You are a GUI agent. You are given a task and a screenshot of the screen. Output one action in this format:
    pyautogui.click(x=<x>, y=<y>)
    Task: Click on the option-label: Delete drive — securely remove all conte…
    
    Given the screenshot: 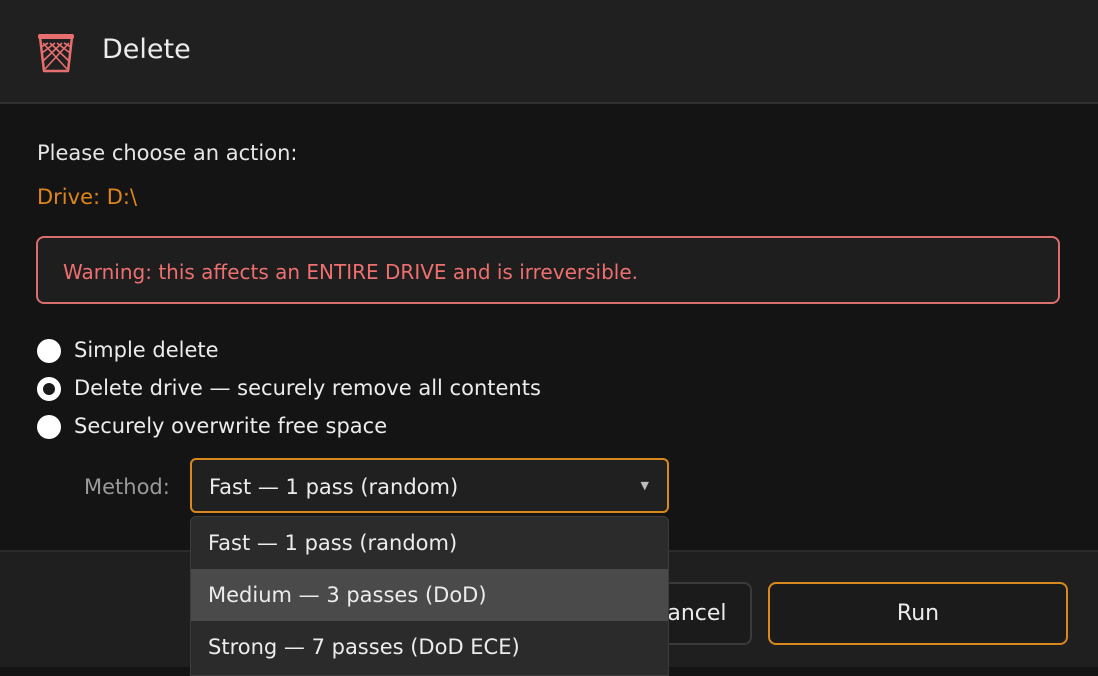 What is the action you would take?
    pyautogui.click(x=307, y=388)
    